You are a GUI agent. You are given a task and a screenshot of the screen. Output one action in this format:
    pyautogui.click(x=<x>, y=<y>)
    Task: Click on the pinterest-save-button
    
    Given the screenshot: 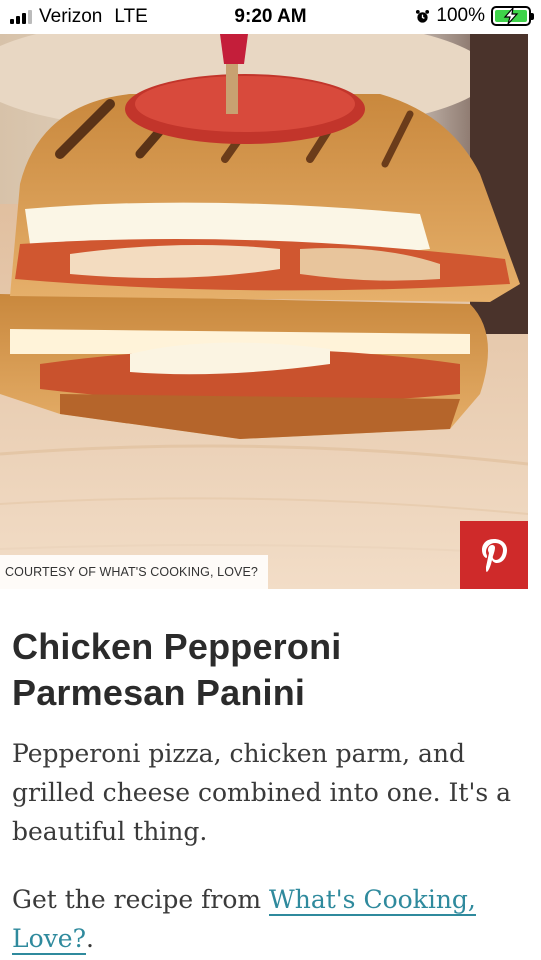 What is the action you would take?
    pyautogui.click(x=494, y=555)
    